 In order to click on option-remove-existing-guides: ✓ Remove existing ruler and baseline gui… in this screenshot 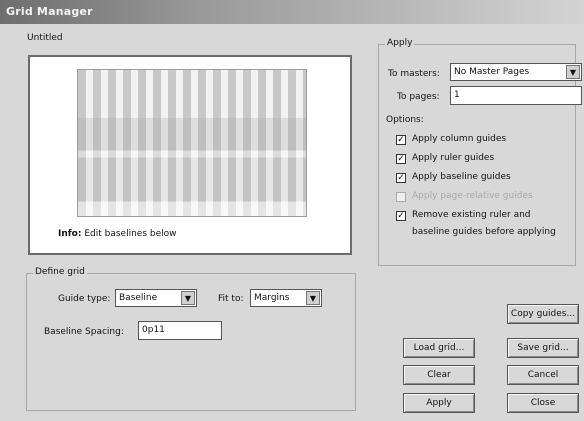, I will do `click(480, 225)`.